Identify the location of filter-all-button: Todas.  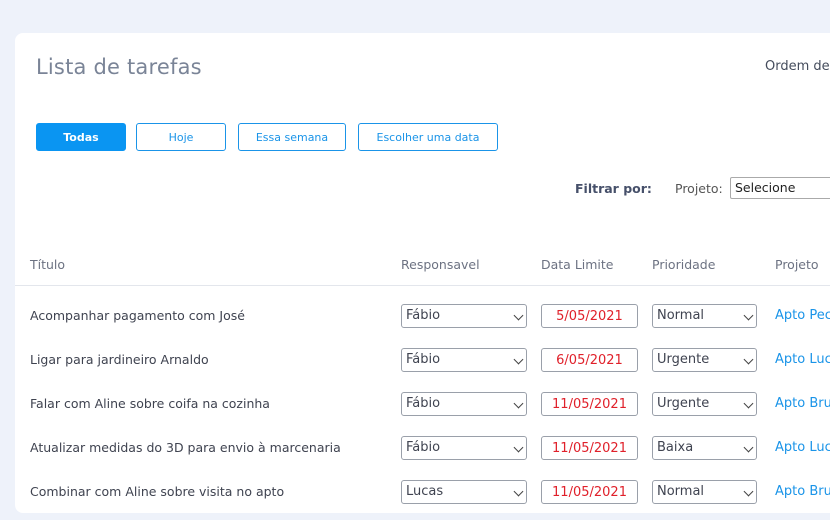
(81, 137).